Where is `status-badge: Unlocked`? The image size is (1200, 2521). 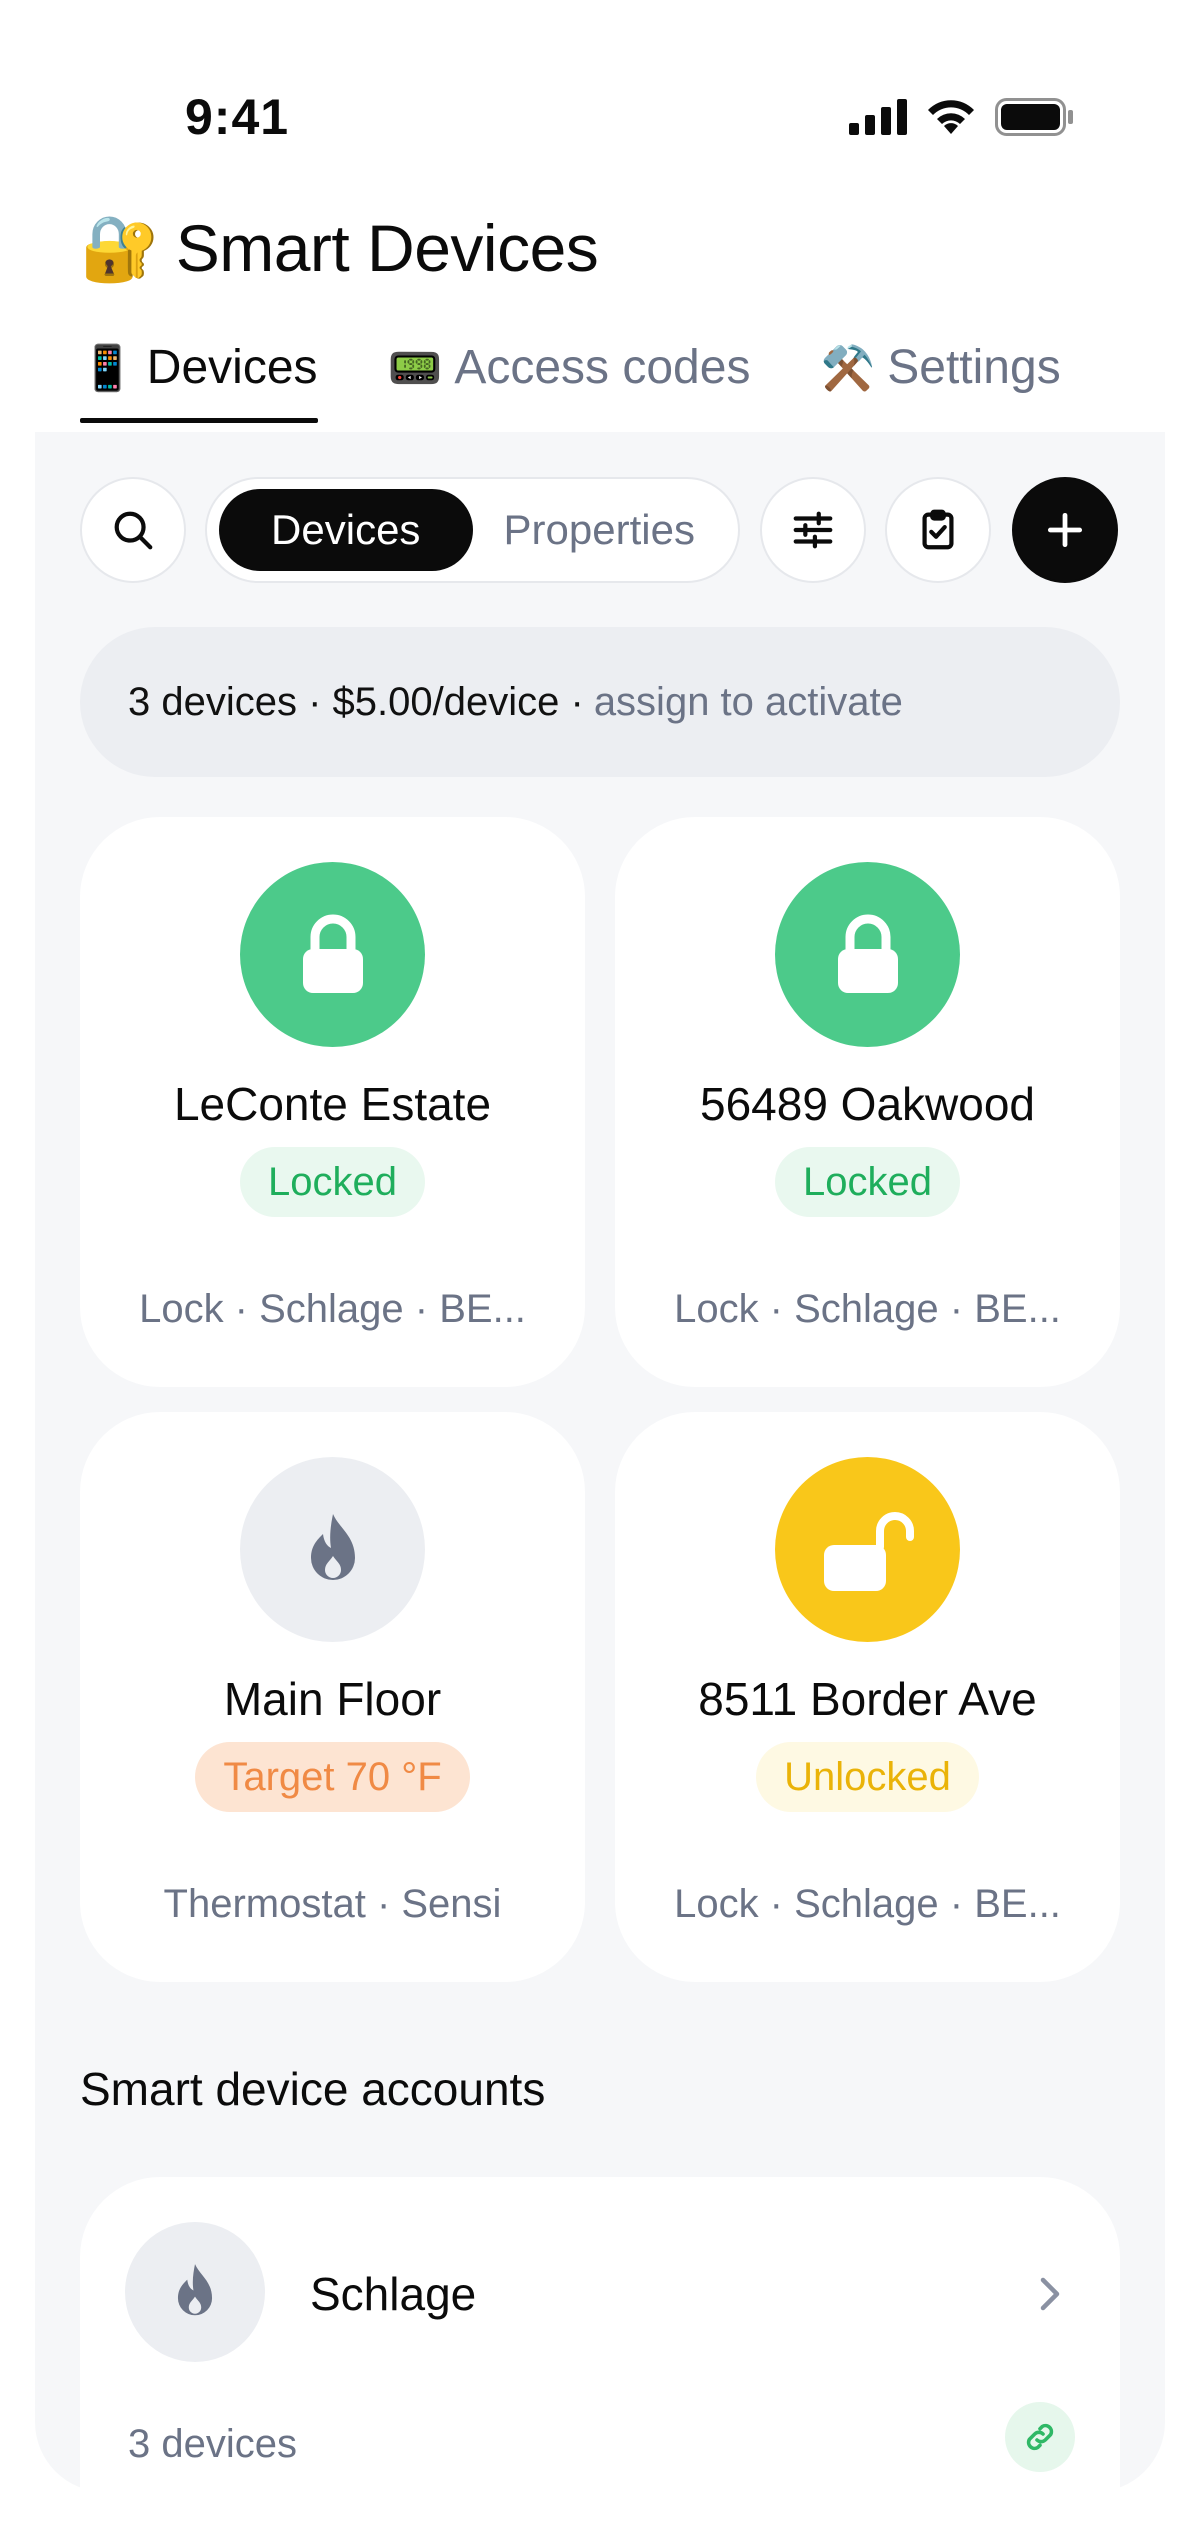
status-badge: Unlocked is located at coordinates (867, 1777).